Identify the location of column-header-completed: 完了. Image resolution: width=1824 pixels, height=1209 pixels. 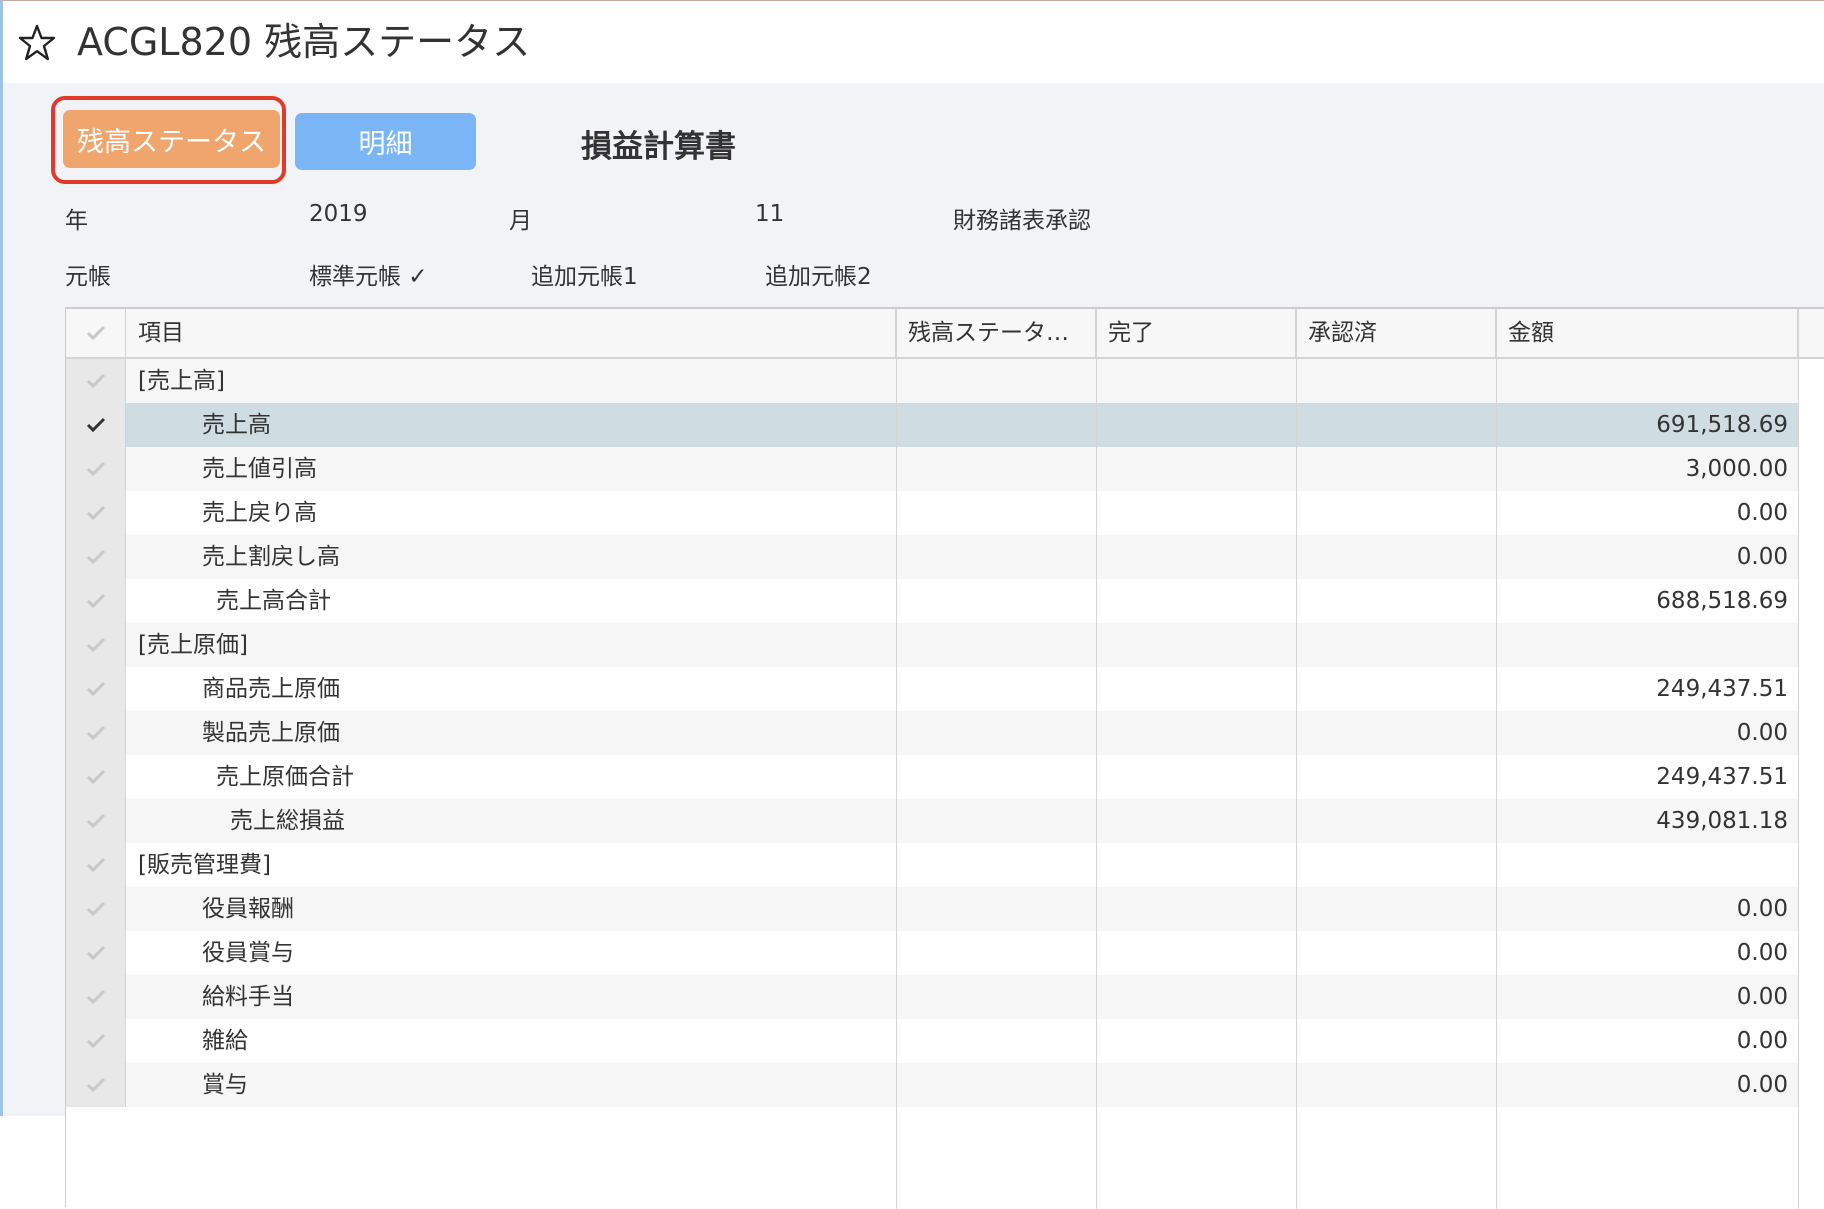
(1196, 333).